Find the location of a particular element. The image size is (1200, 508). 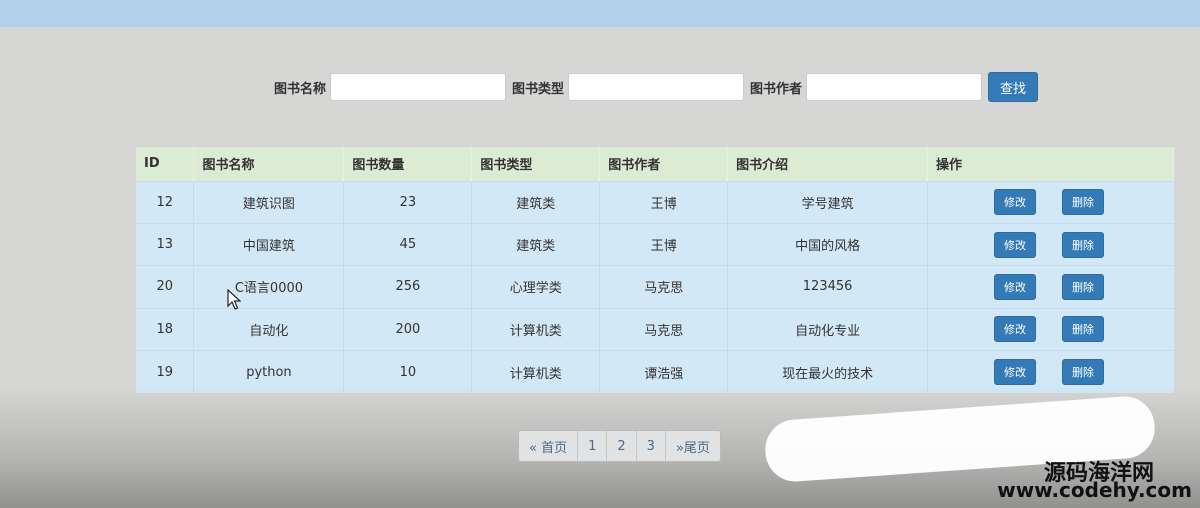

page-link-1: 1 is located at coordinates (593, 446).